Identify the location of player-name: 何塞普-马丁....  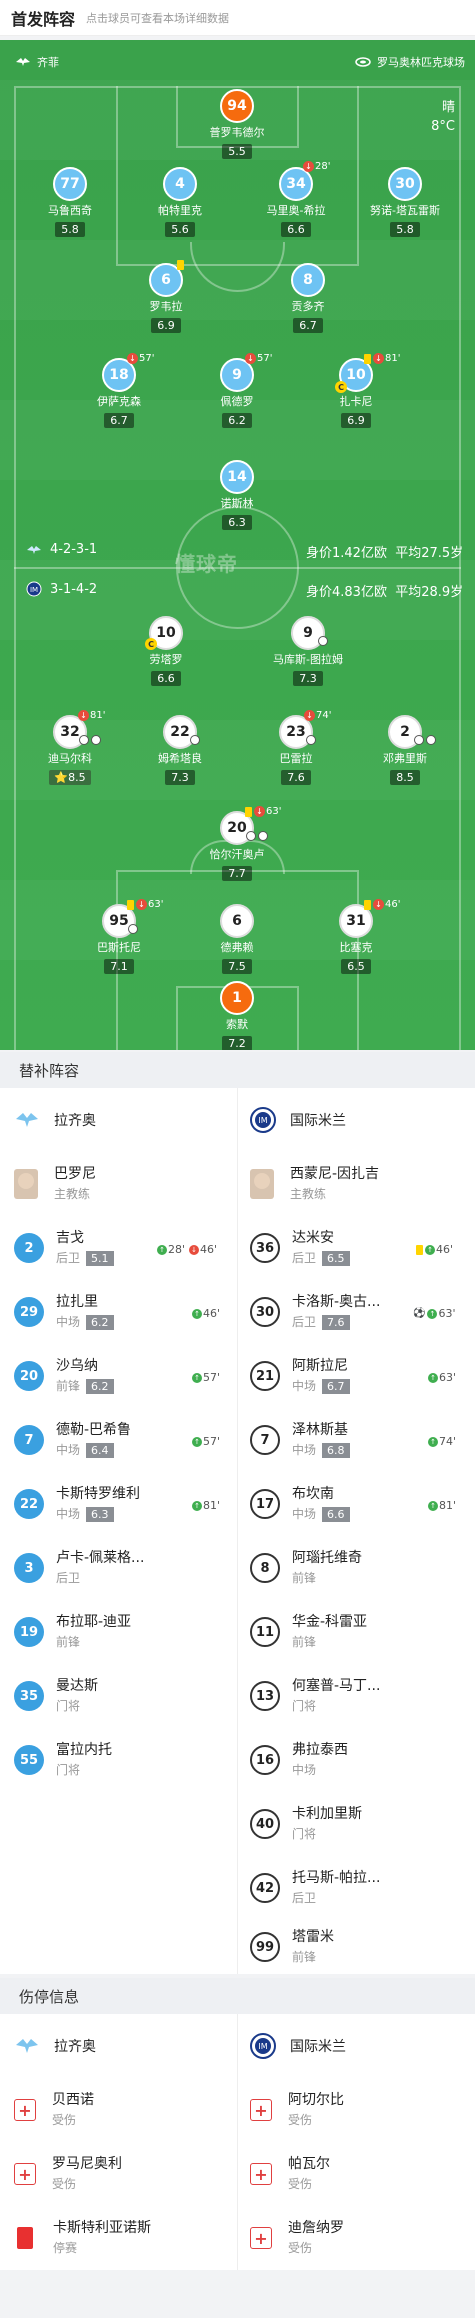
(336, 1686).